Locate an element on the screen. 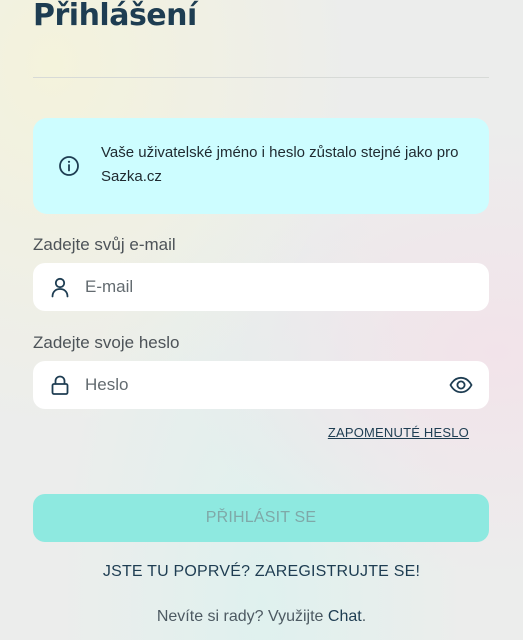  lock-icon is located at coordinates (60, 385).